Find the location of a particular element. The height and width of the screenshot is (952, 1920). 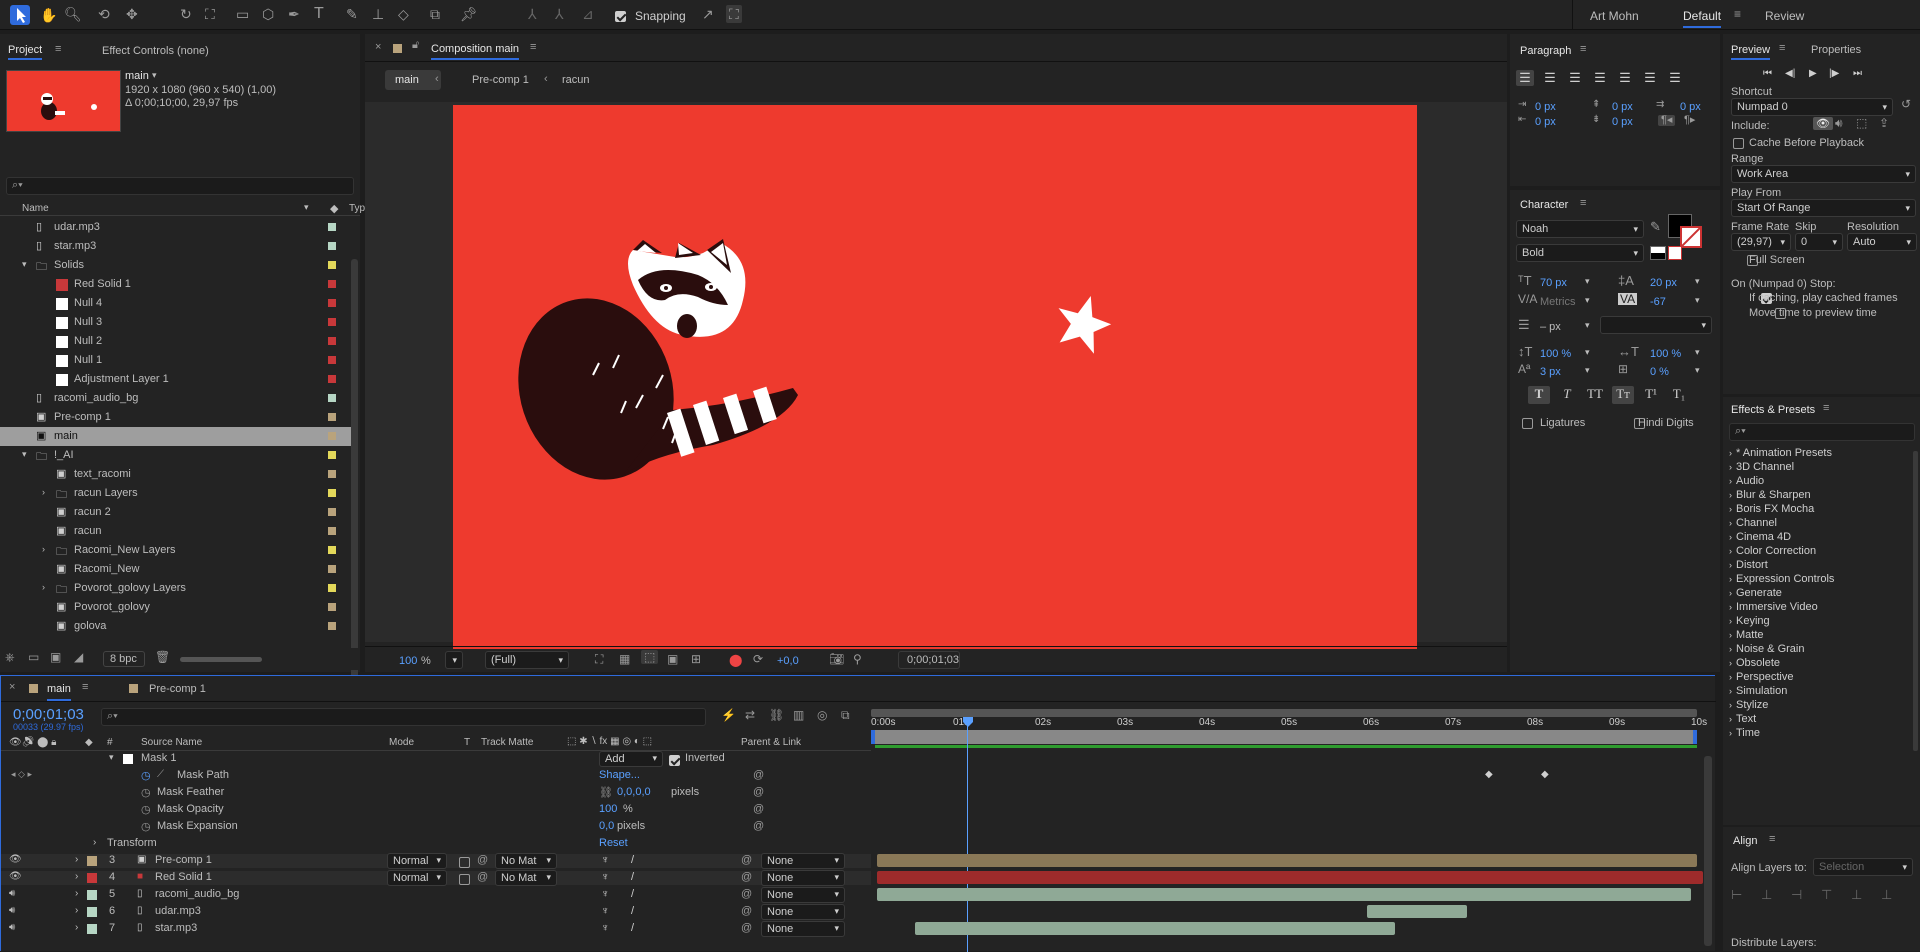

vertical-scale-arrow-icon: ▾ is located at coordinates (1587, 352).